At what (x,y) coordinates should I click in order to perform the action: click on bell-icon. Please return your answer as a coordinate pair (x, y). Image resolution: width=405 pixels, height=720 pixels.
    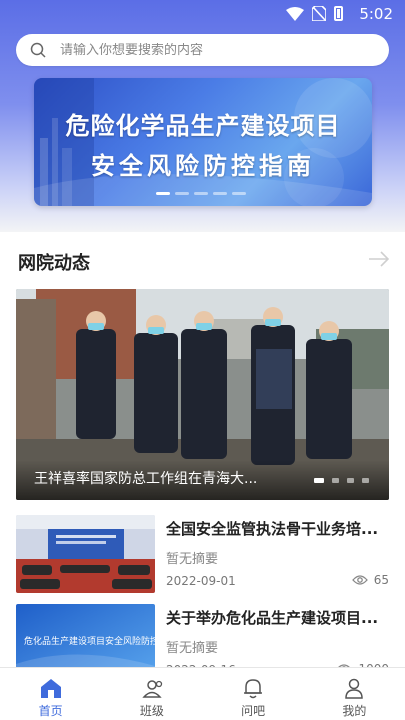
    Looking at the image, I should click on (253, 689).